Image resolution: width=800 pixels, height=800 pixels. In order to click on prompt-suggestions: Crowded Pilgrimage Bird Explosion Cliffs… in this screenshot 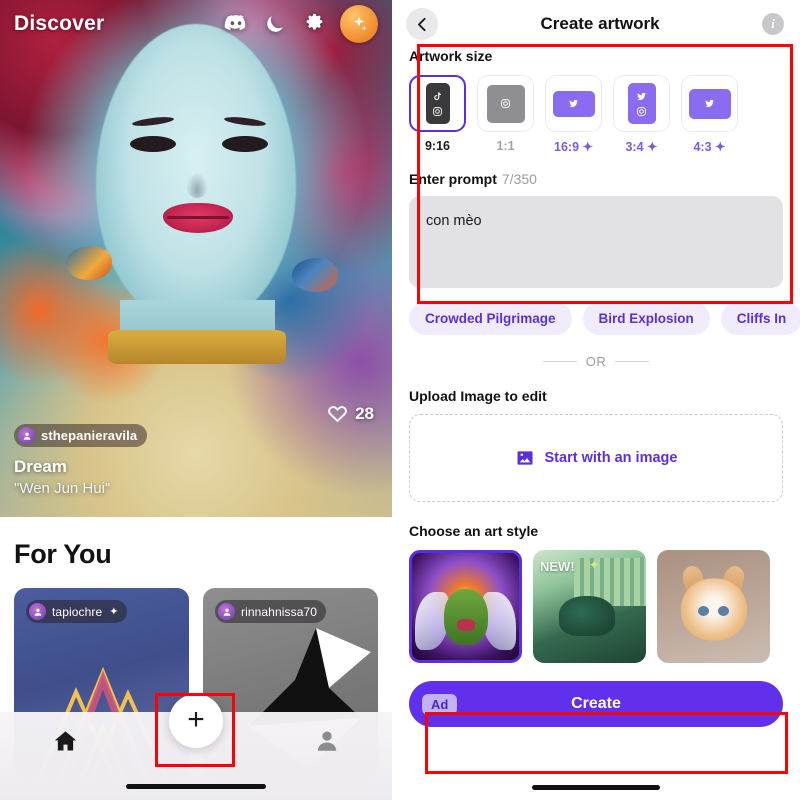, I will do `click(604, 318)`.